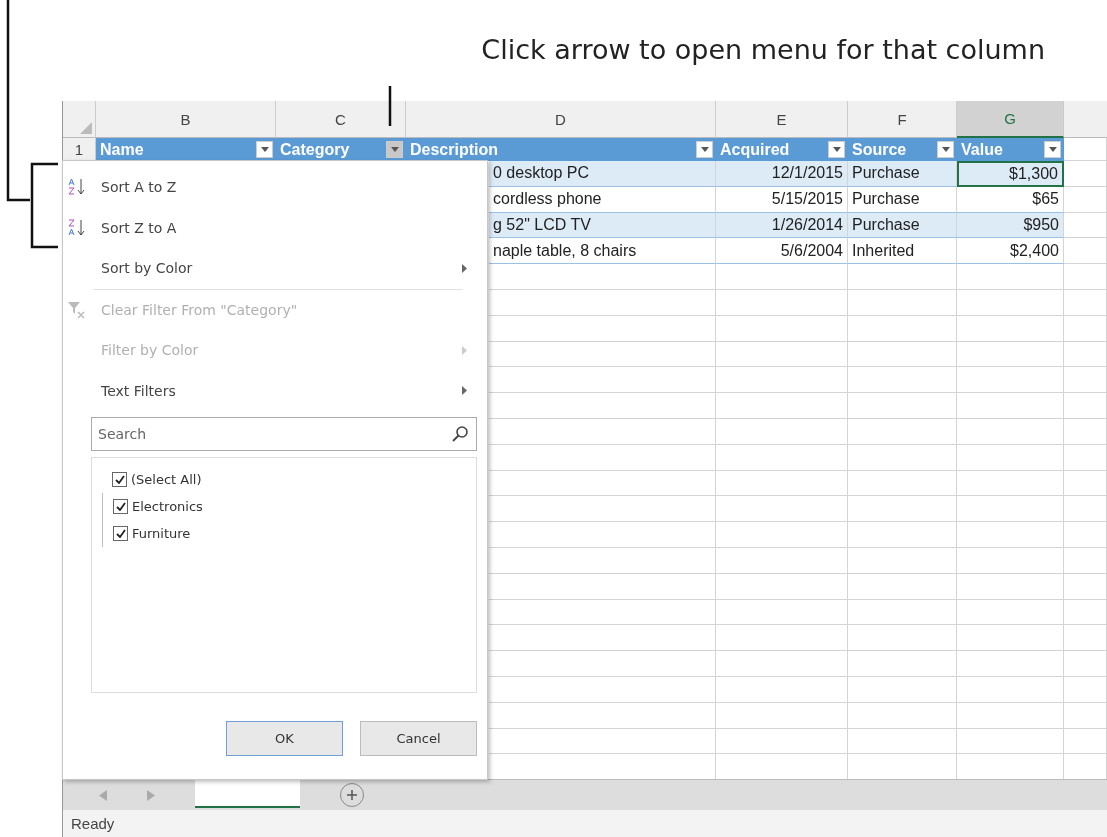 The width and height of the screenshot is (1107, 837). I want to click on table-cell: 5/15/2015, so click(782, 199).